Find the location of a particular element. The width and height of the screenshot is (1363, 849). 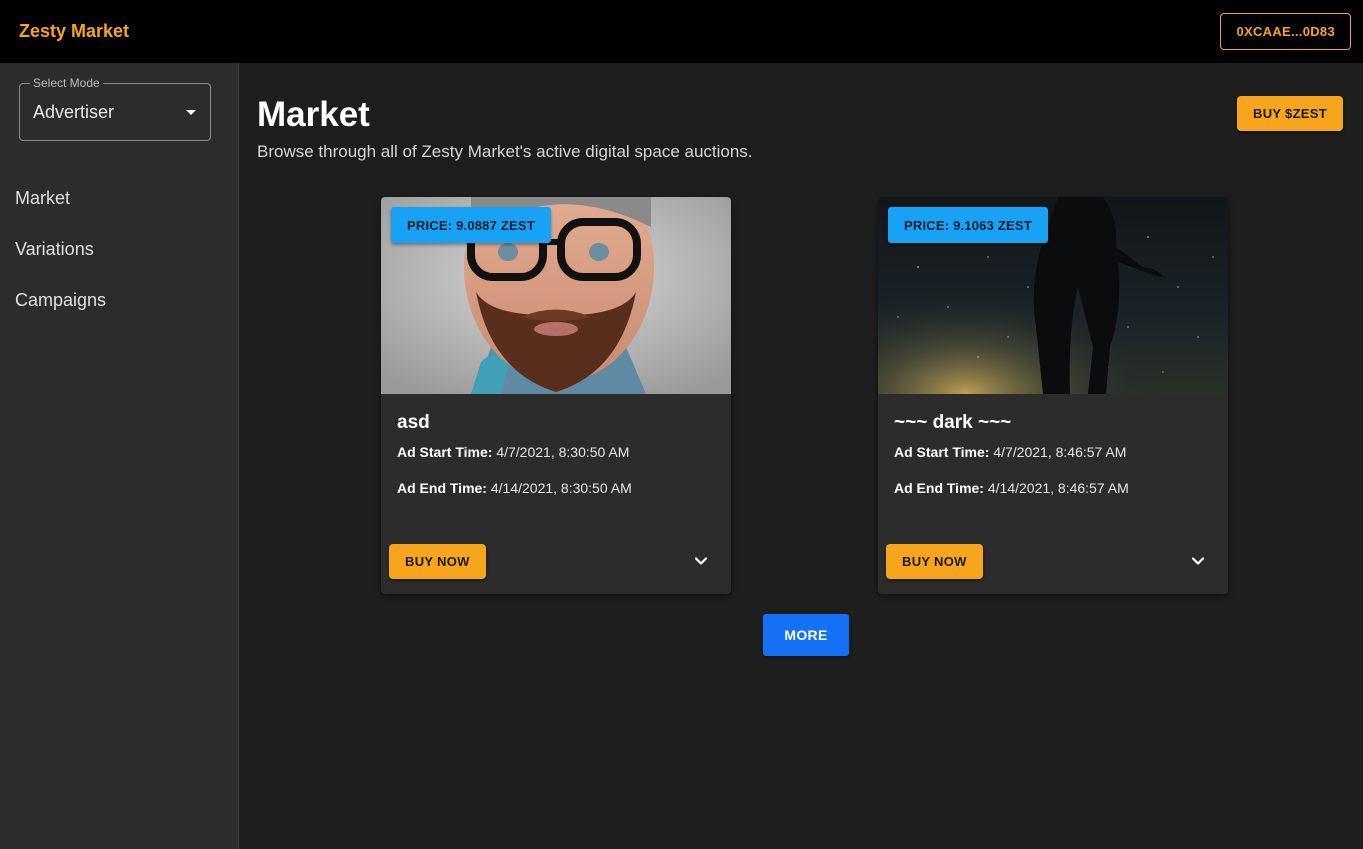

ad-image-avatar: PRICE: 9.0887 ZEST is located at coordinates (556, 295).